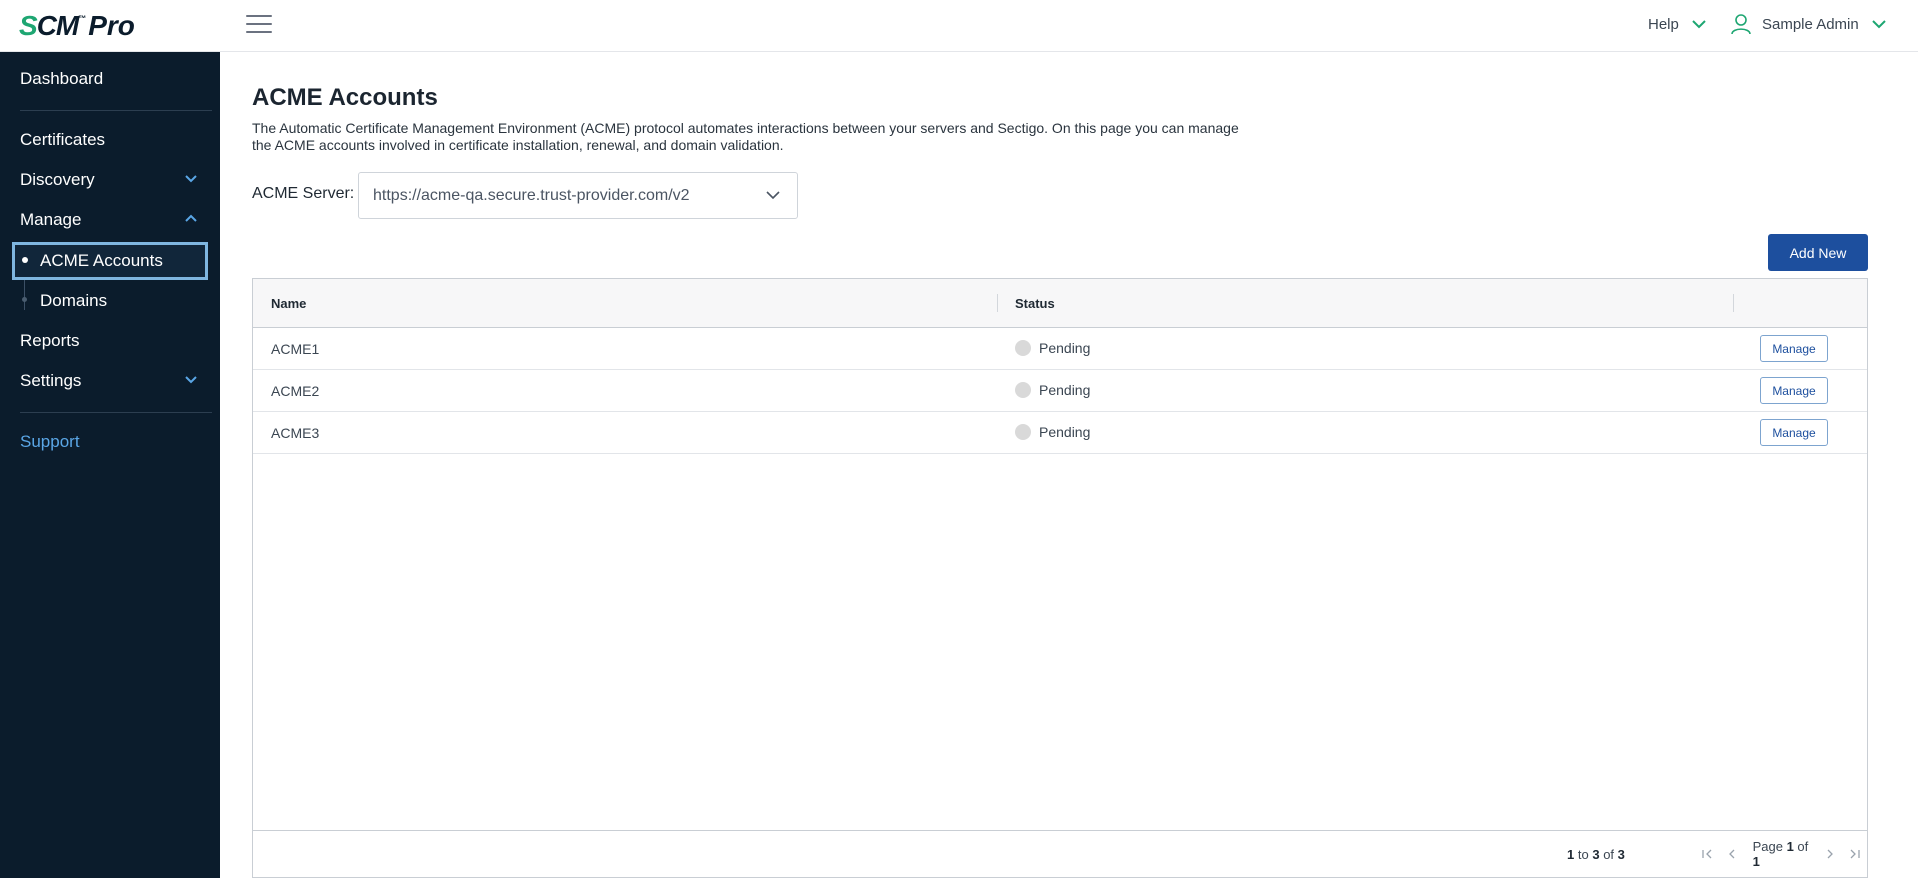 This screenshot has height=878, width=1918. I want to click on sidebar-item-certificates: Certificates, so click(110, 140).